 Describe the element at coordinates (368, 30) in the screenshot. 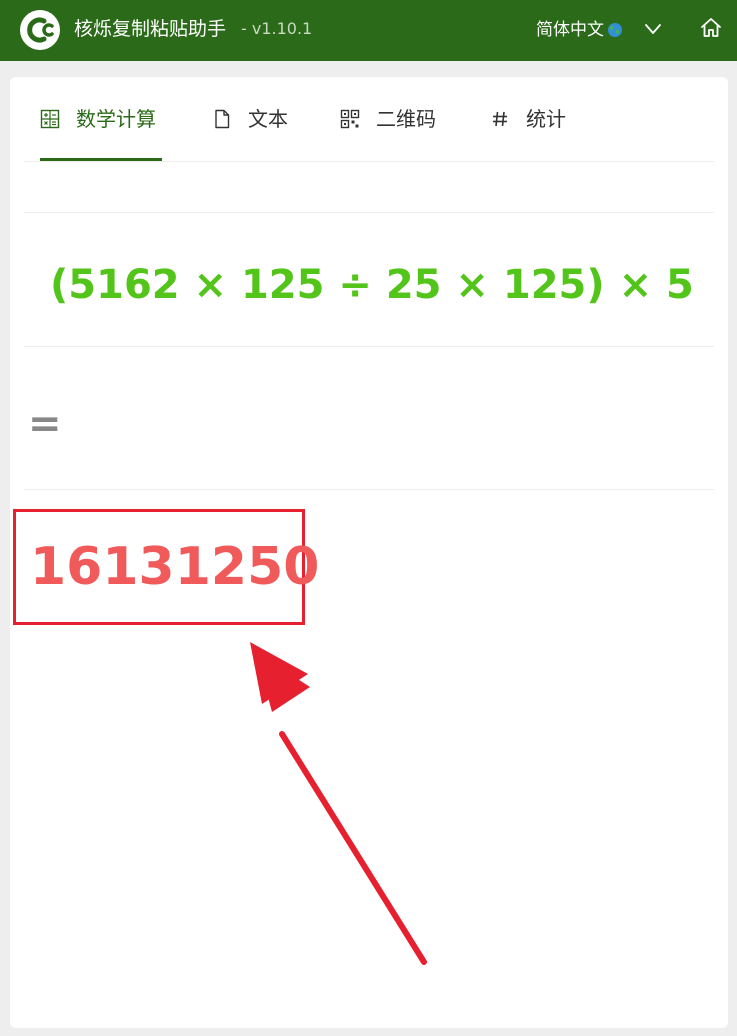

I see `app-header: 核烁复制粘贴助手 - v1.10.1 简体中文` at that location.